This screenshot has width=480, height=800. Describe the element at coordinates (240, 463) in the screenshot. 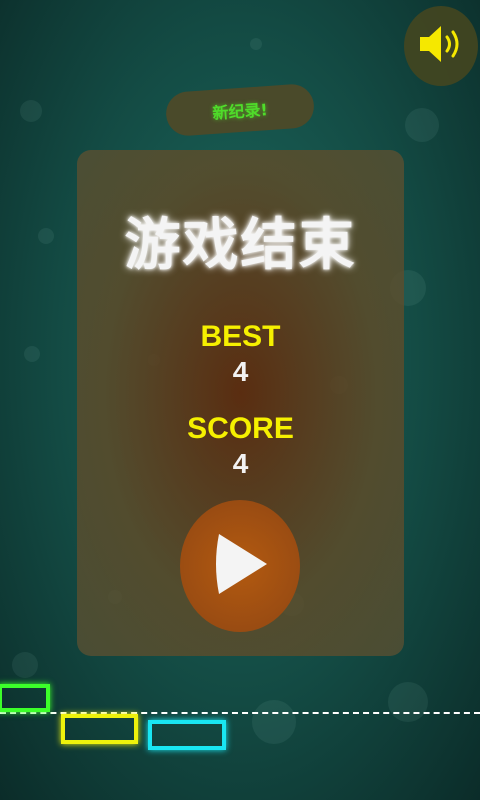

I see `score-value: 4` at that location.